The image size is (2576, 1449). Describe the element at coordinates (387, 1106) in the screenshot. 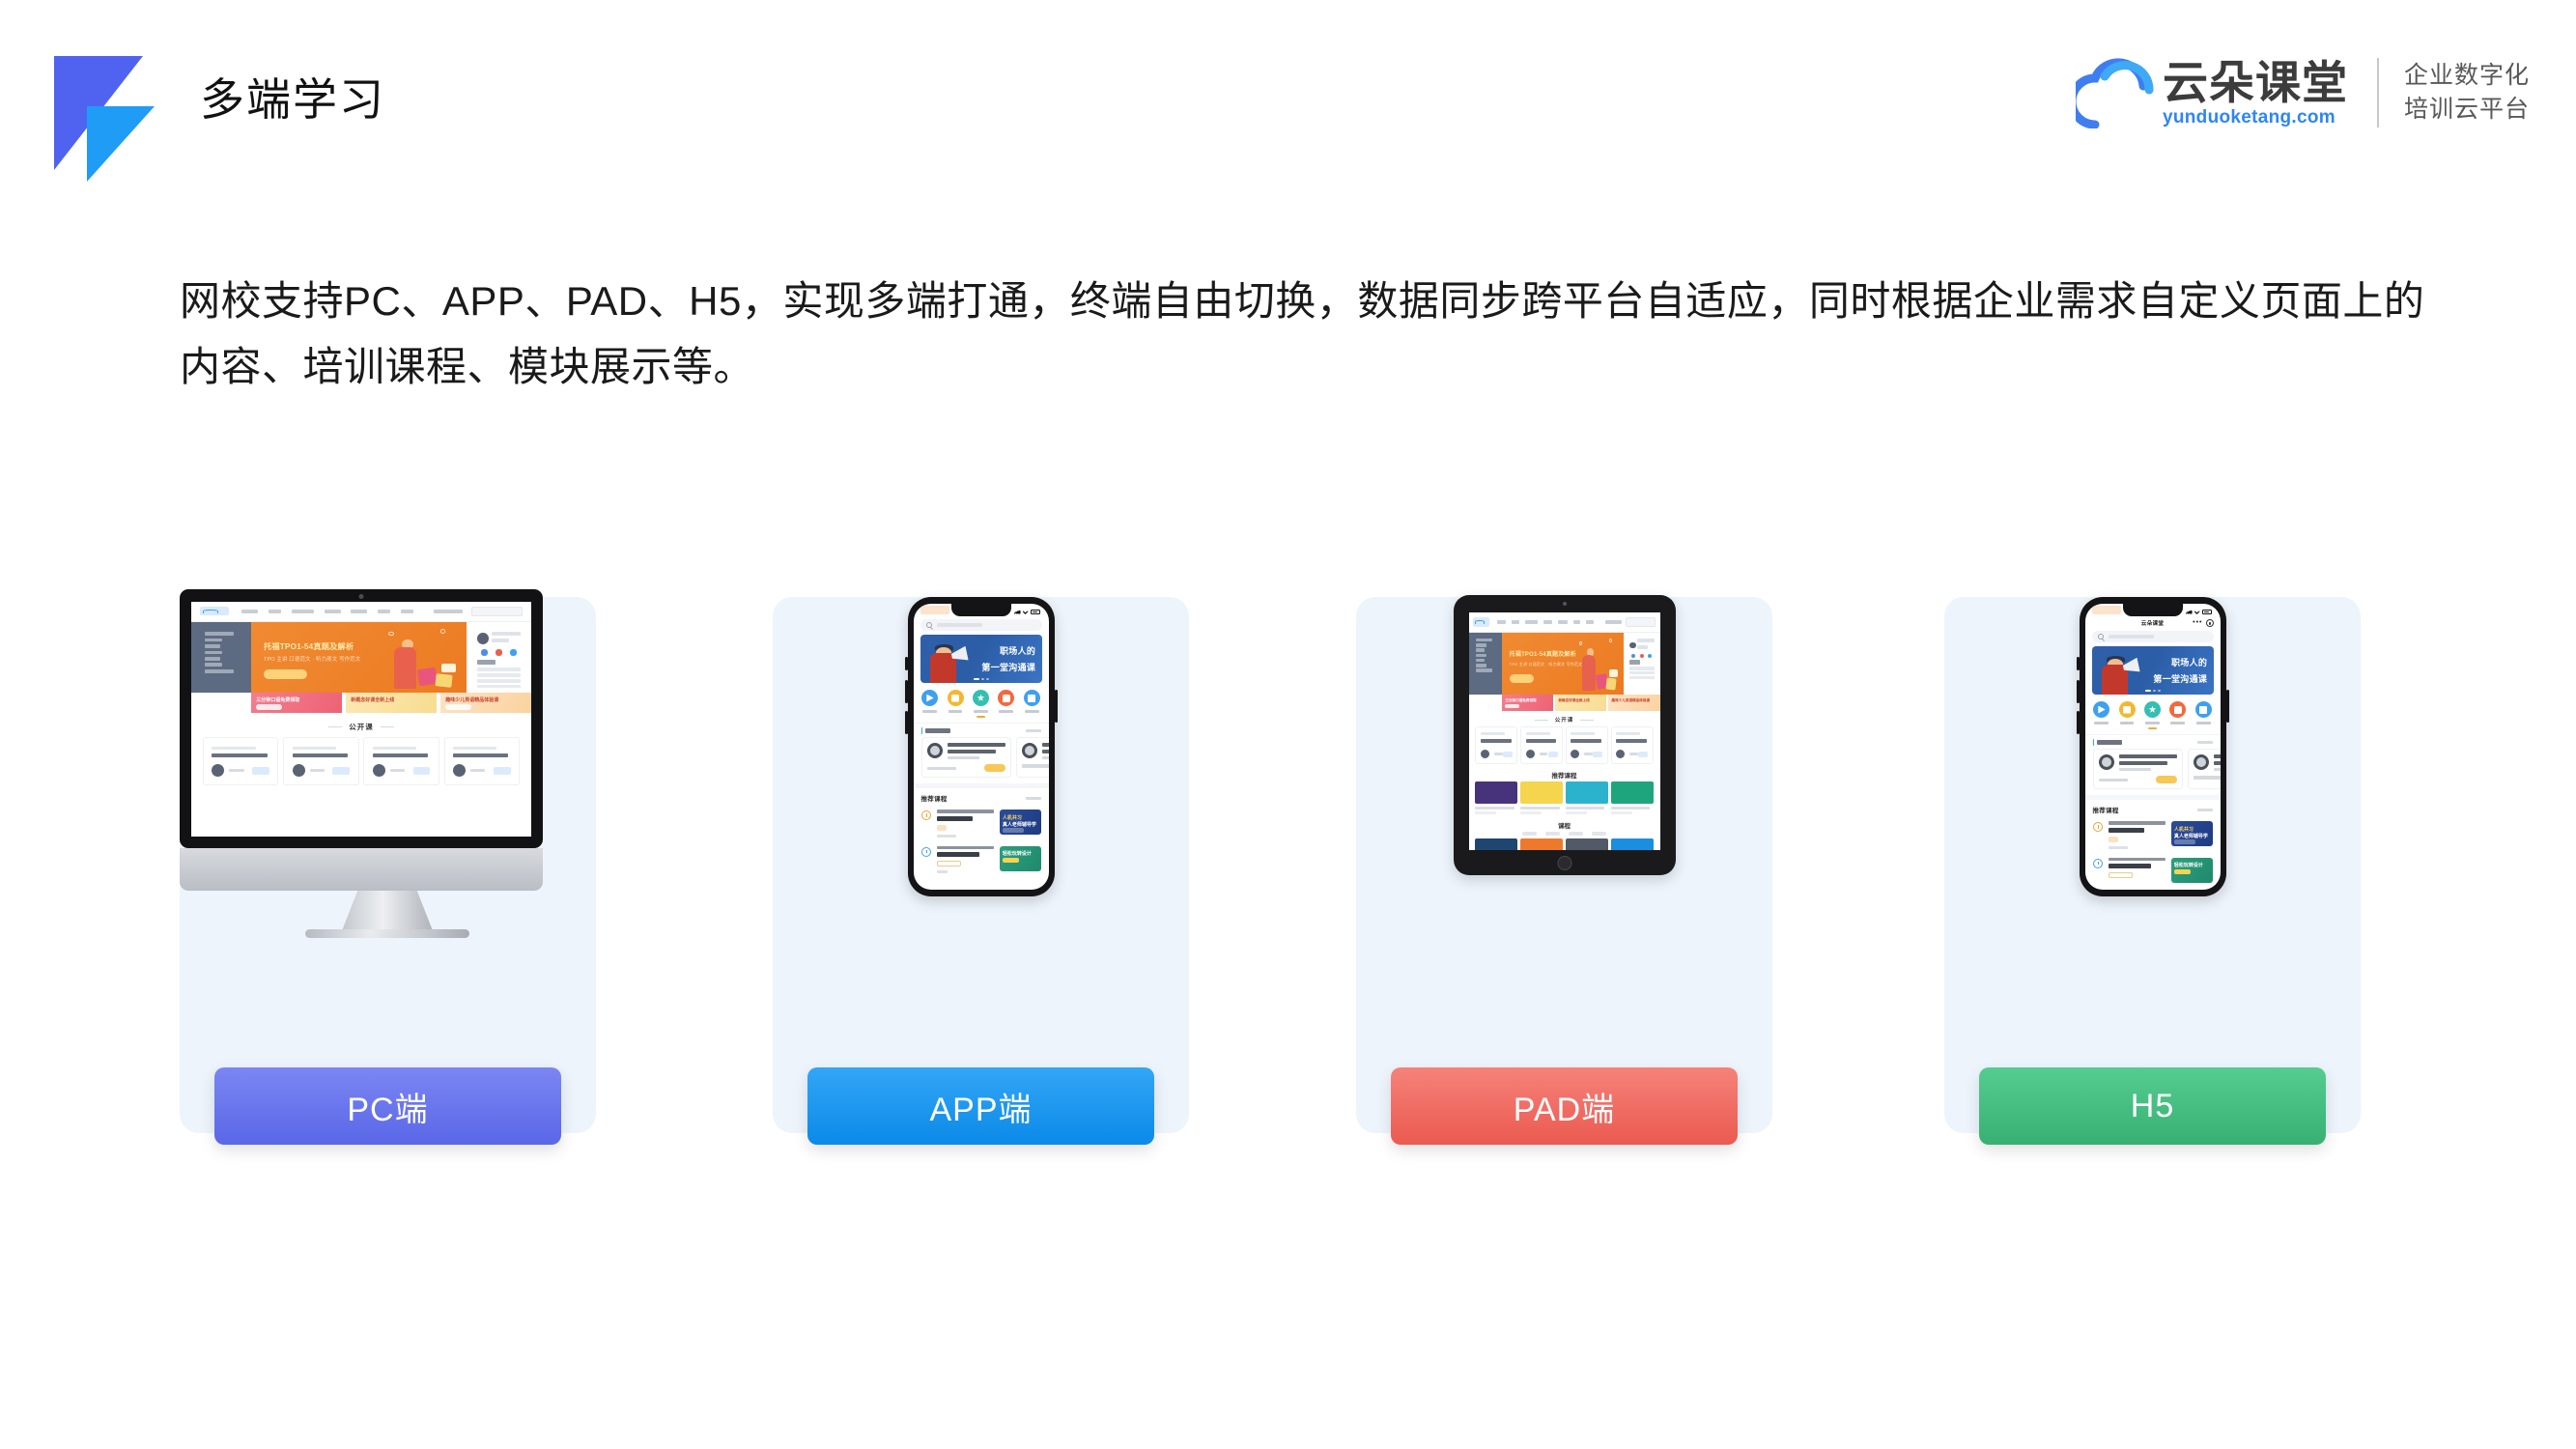

I see `card-label-pc: PC端` at that location.